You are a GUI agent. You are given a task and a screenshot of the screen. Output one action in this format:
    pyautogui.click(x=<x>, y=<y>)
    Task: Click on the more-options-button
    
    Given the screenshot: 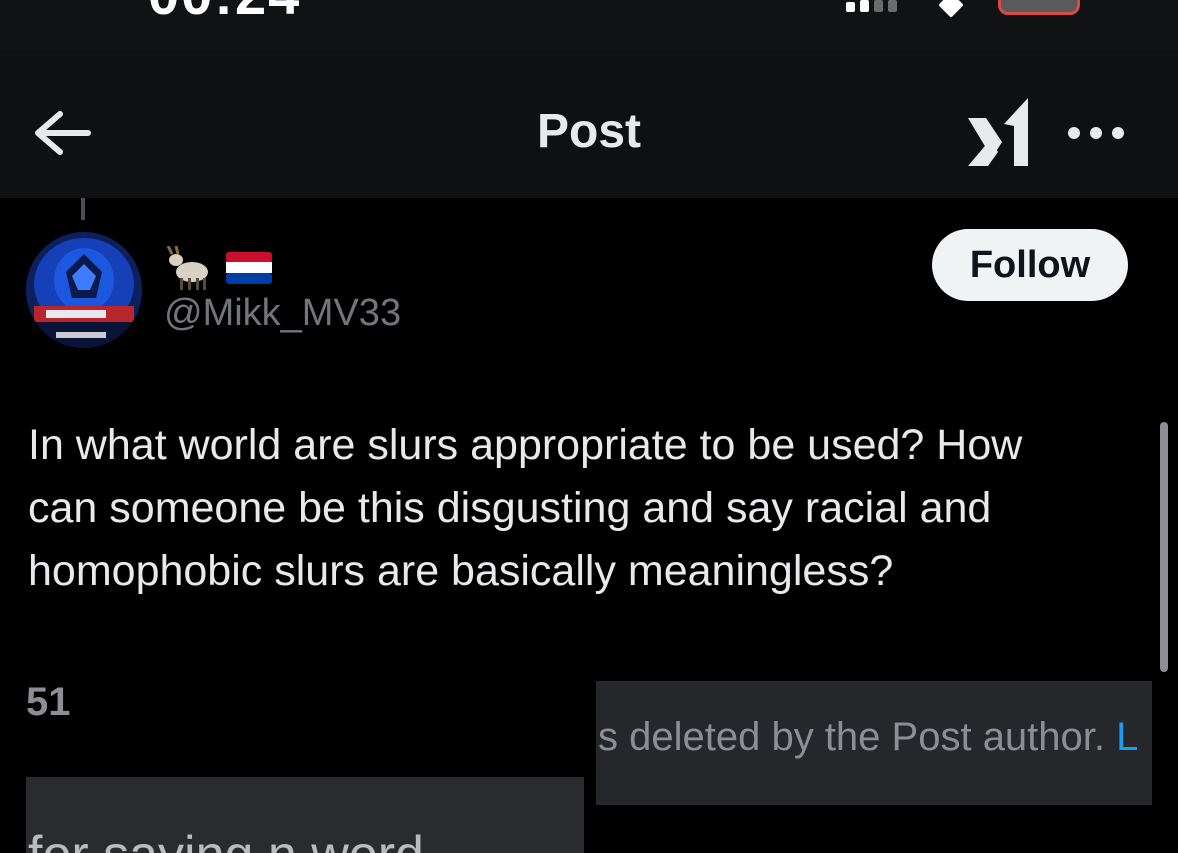 What is the action you would take?
    pyautogui.click(x=1096, y=133)
    